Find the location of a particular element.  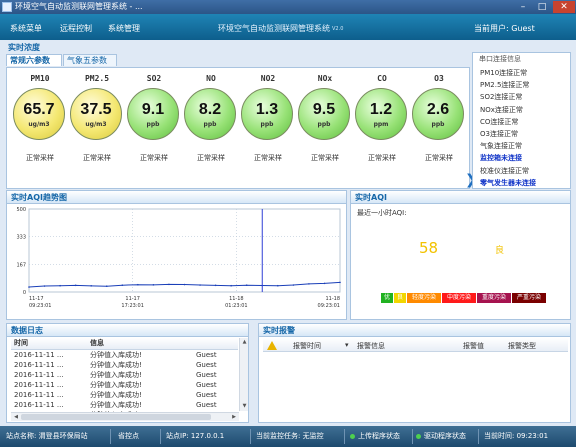

connection-title: 串口连接信息 is located at coordinates (500, 59).